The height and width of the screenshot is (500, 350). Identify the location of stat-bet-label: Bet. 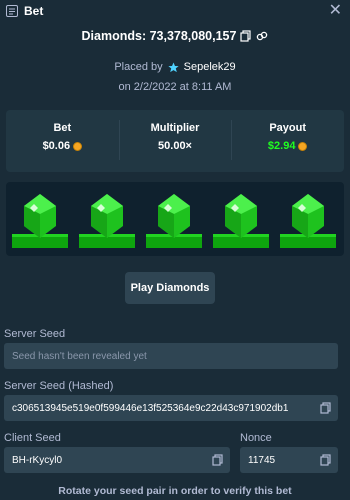
(62, 128).